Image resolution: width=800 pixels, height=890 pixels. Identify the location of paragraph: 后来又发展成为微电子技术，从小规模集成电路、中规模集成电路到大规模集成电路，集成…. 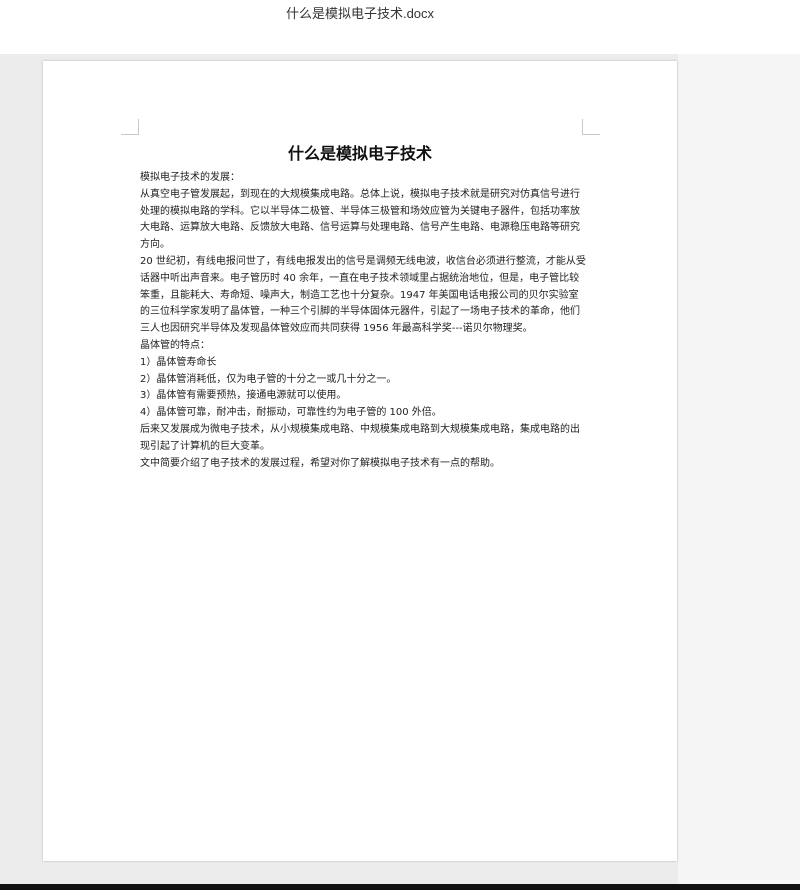
(360, 437).